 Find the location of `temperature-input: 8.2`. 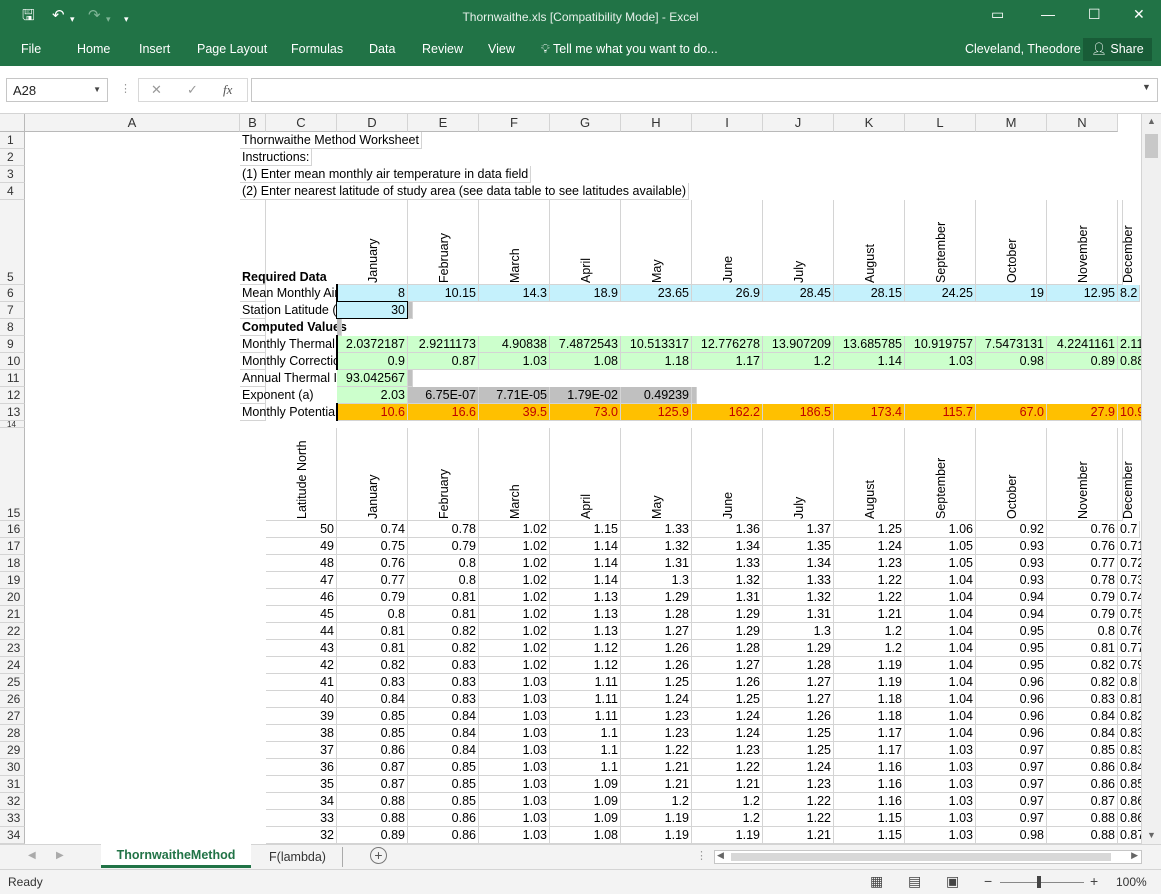

temperature-input: 8.2 is located at coordinates (1129, 293).